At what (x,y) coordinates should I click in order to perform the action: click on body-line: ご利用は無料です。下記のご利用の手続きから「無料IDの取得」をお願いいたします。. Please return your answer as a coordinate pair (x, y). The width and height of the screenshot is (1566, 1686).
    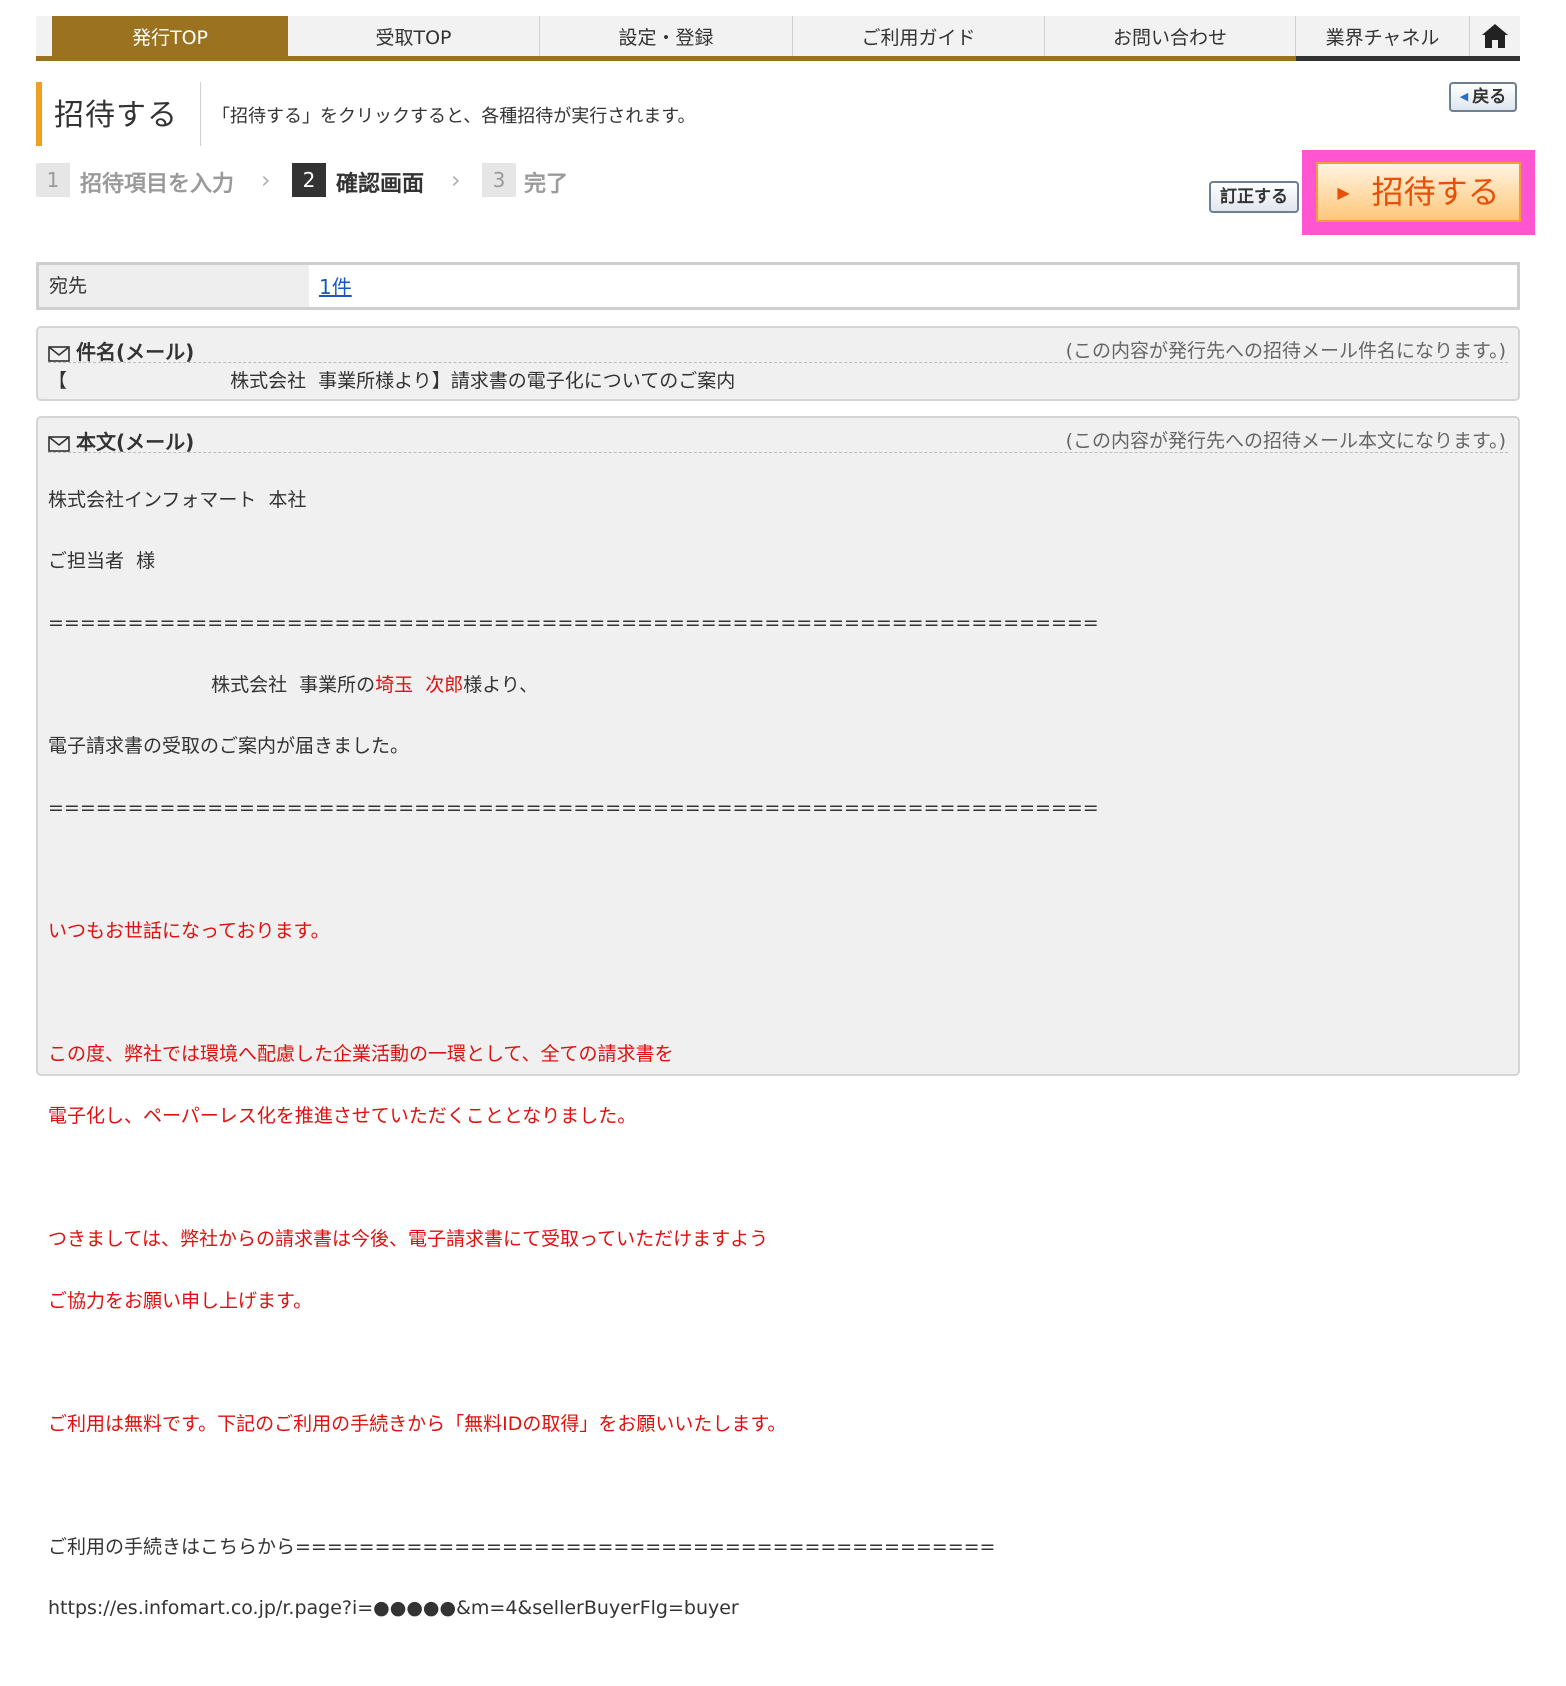
    Looking at the image, I should click on (417, 1423).